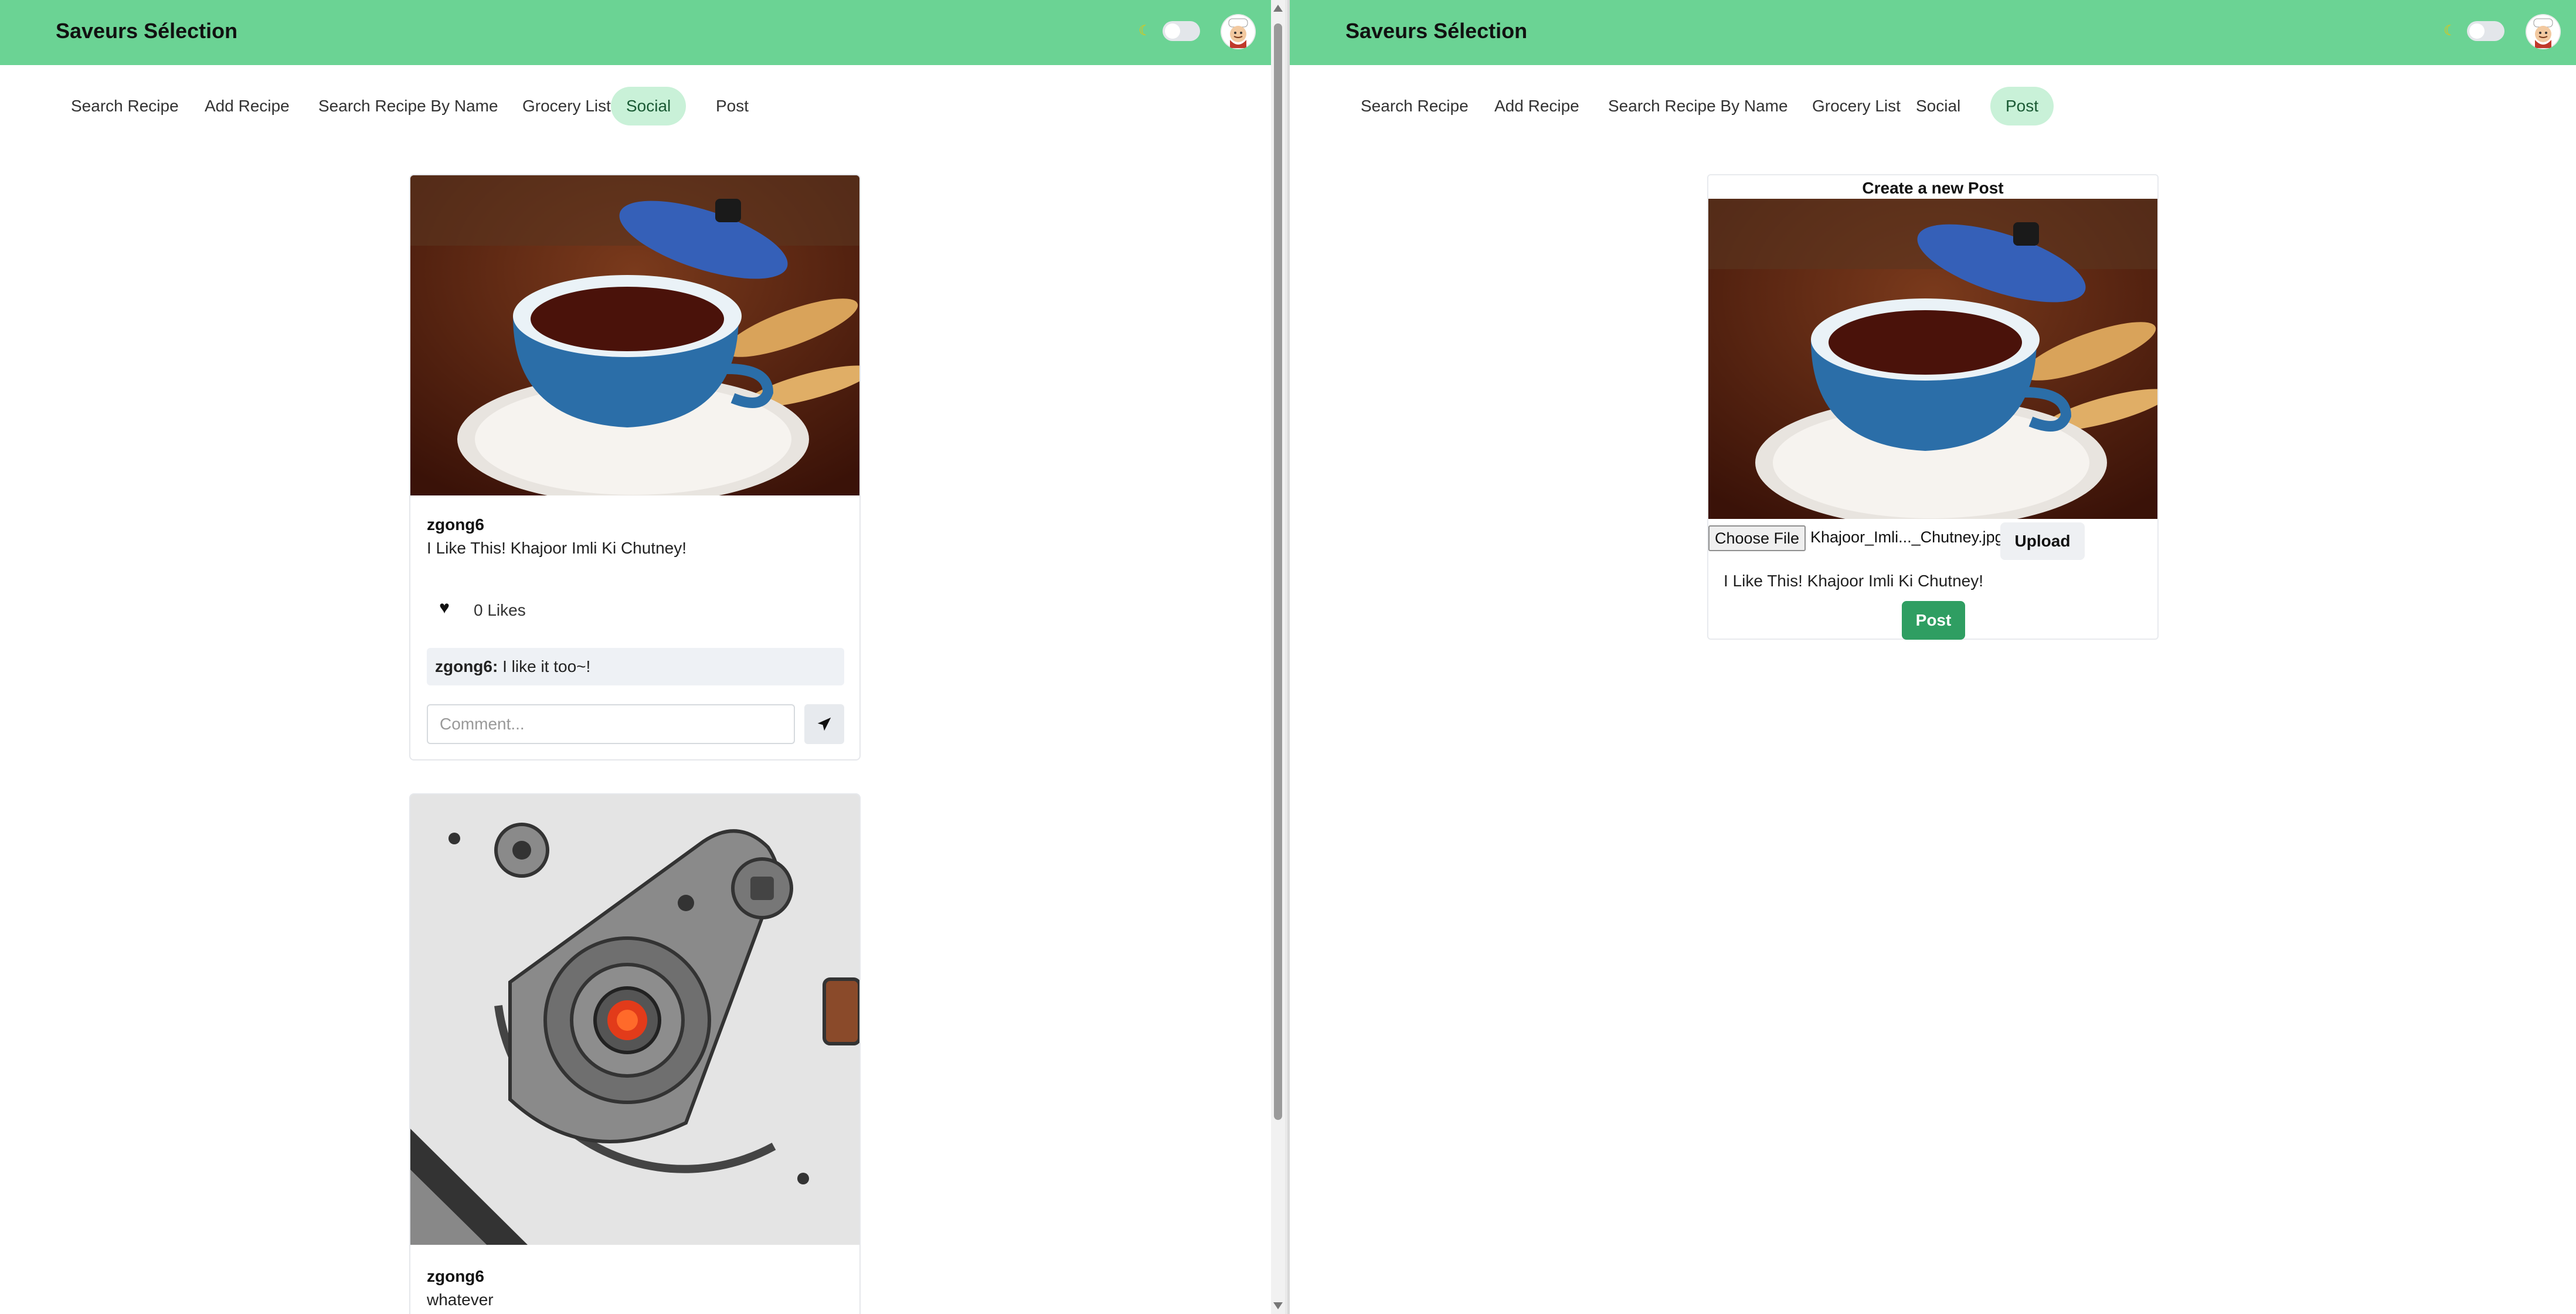 The width and height of the screenshot is (2576, 1314). I want to click on comment-item: zgong6: I like it too~!, so click(636, 666).